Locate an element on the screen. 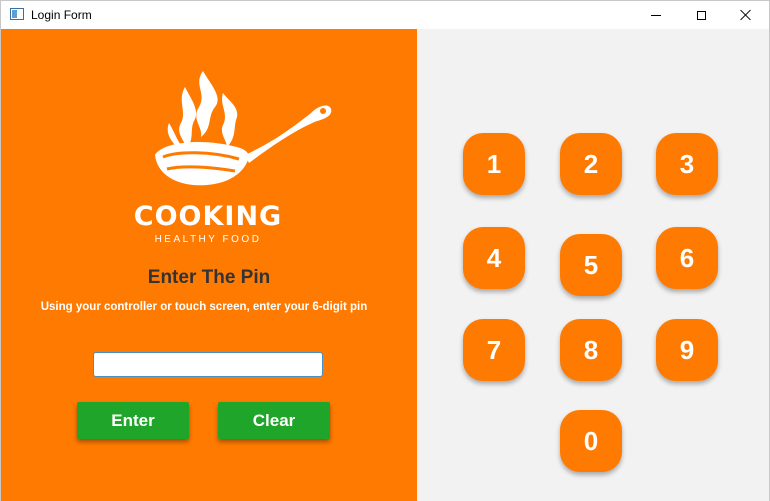 This screenshot has width=770, height=501. app-window-icon is located at coordinates (17, 14).